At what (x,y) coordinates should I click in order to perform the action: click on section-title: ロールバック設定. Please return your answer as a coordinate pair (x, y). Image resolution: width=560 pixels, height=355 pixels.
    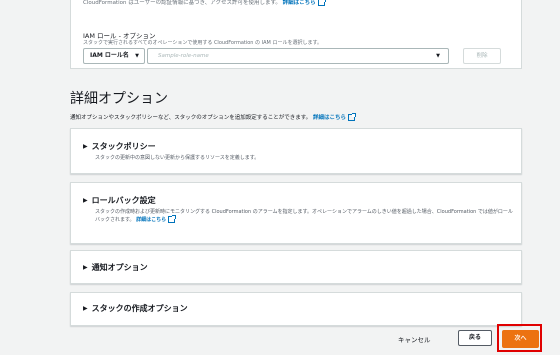
    Looking at the image, I should click on (123, 200).